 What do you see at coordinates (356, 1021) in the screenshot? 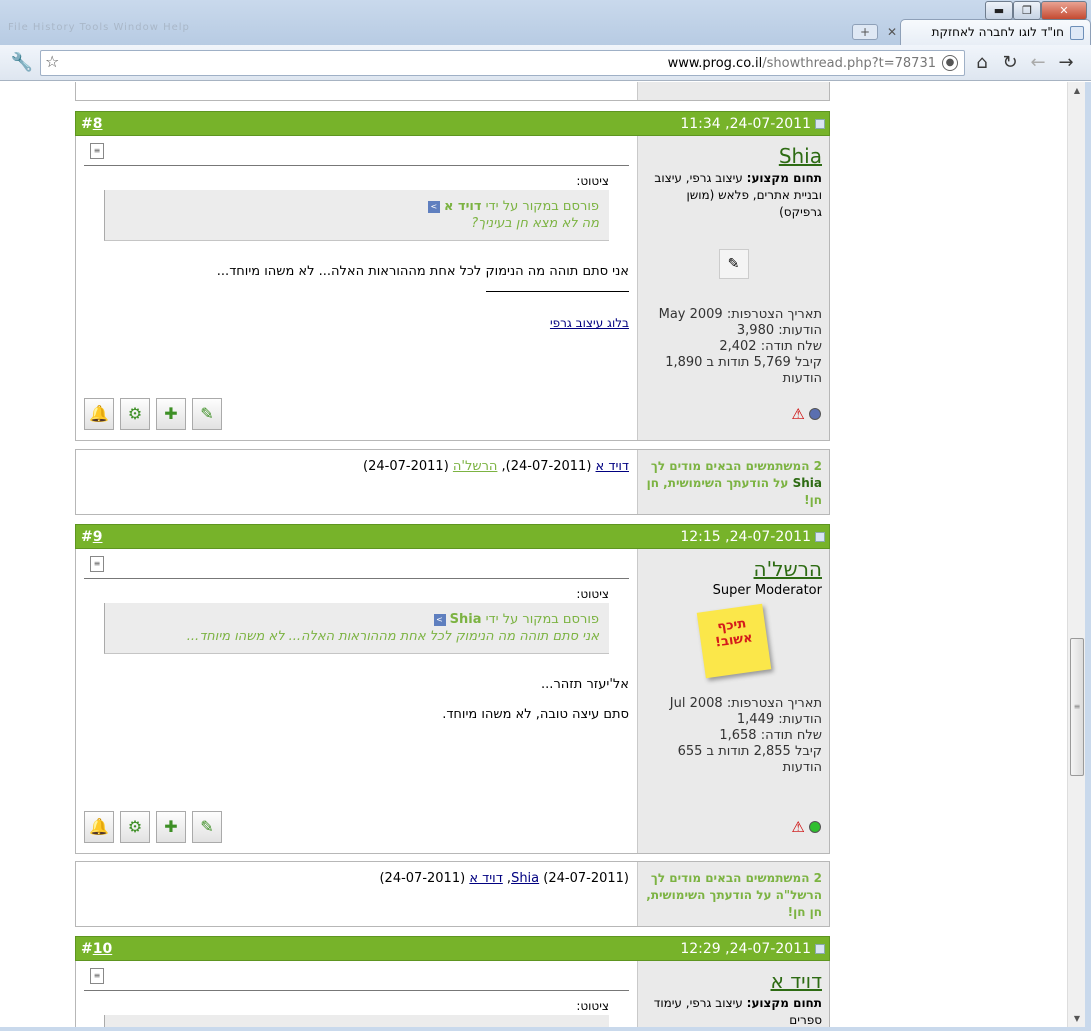
I see `quote-box` at bounding box center [356, 1021].